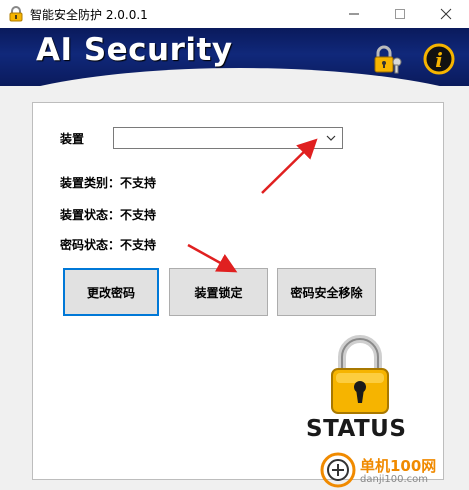 Image resolution: width=469 pixels, height=490 pixels. I want to click on watermark-logo-icon, so click(338, 470).